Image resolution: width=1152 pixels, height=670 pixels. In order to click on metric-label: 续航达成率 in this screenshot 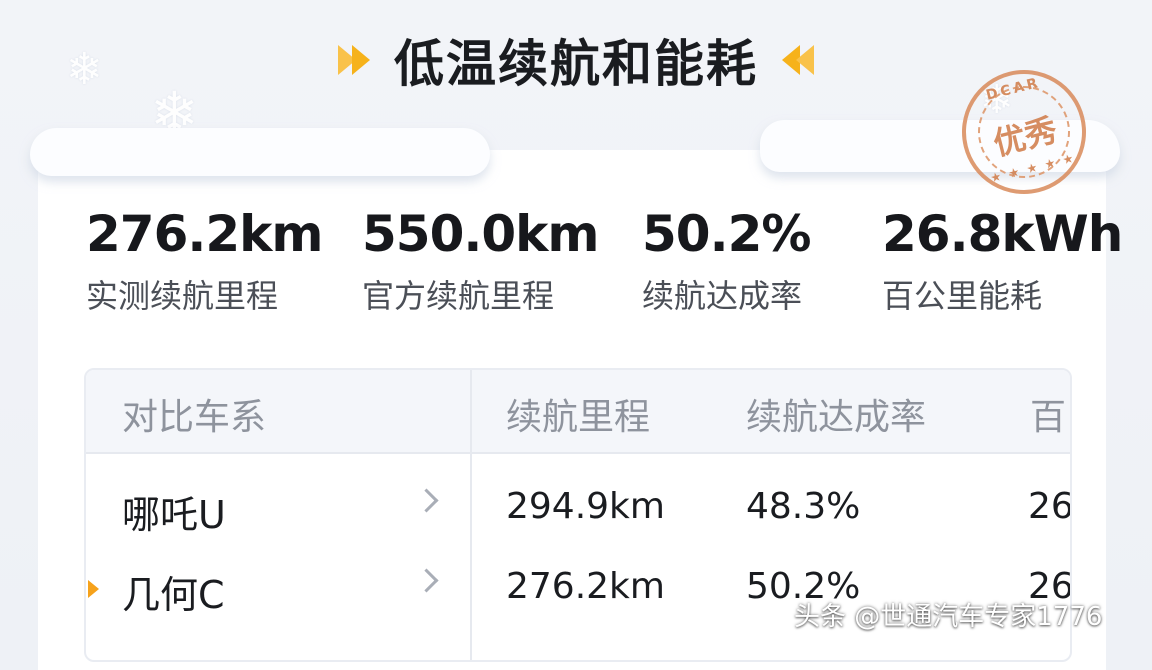, I will do `click(722, 296)`.